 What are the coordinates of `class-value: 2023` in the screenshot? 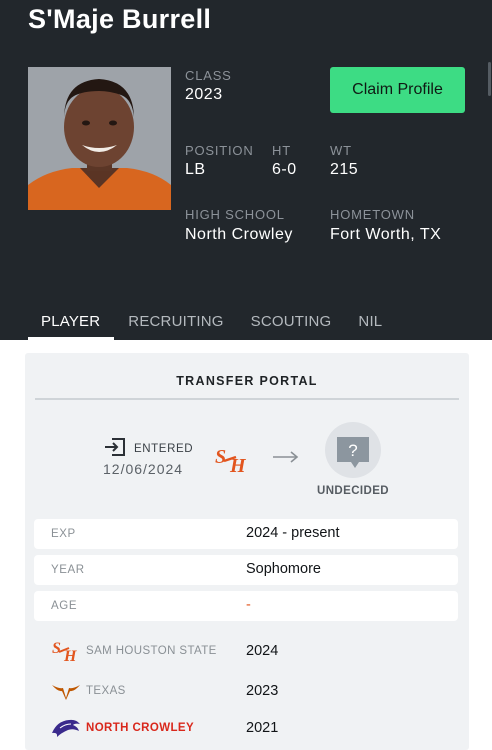 It's located at (204, 94).